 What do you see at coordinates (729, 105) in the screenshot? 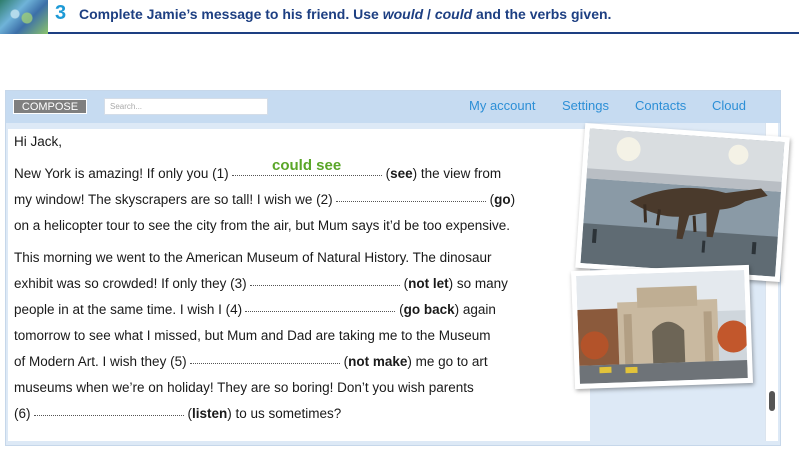
I see `nav-cloud: Cloud` at bounding box center [729, 105].